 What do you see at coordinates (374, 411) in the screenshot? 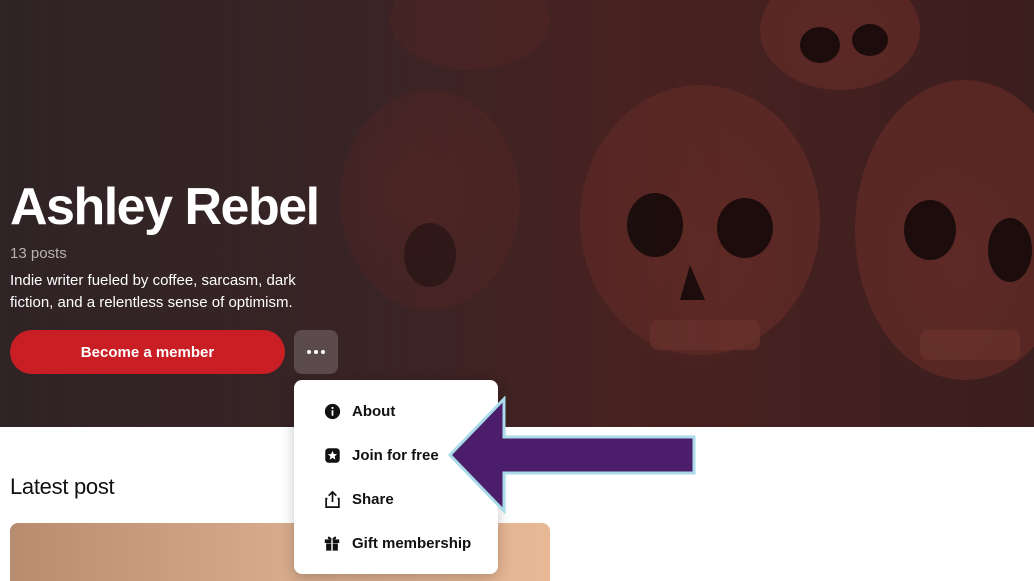
I see `menu-item-label: About` at bounding box center [374, 411].